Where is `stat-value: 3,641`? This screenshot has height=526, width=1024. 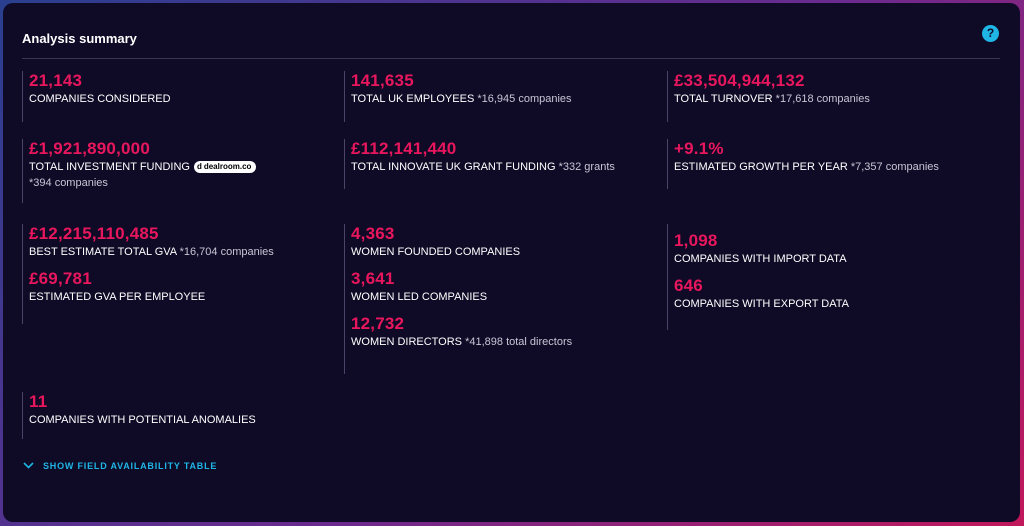 stat-value: 3,641 is located at coordinates (373, 278).